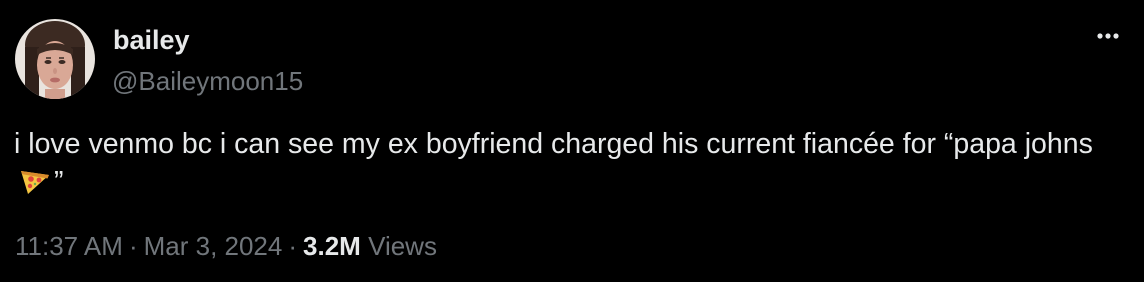  I want to click on tweet-meta: 11:37 AM · Mar 3, 2024 · 3.2M Views, so click(226, 246).